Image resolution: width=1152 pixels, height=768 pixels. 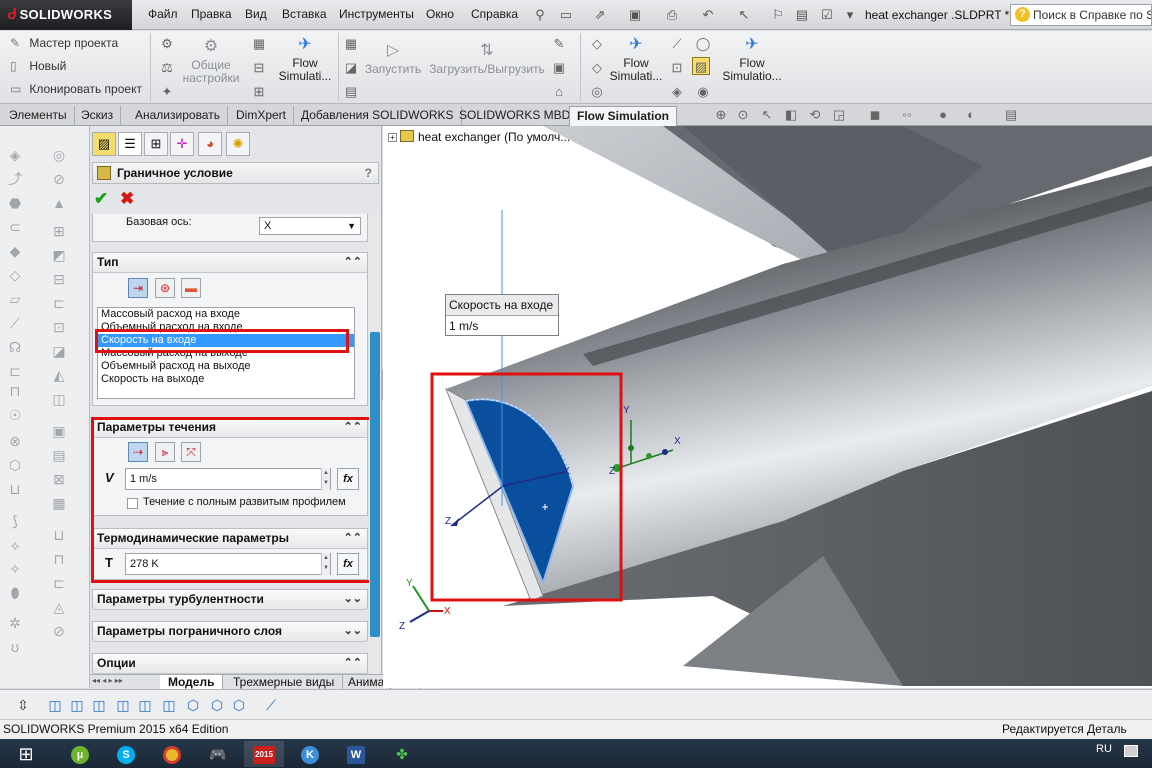 I want to click on start-button: ⊞, so click(x=26, y=754).